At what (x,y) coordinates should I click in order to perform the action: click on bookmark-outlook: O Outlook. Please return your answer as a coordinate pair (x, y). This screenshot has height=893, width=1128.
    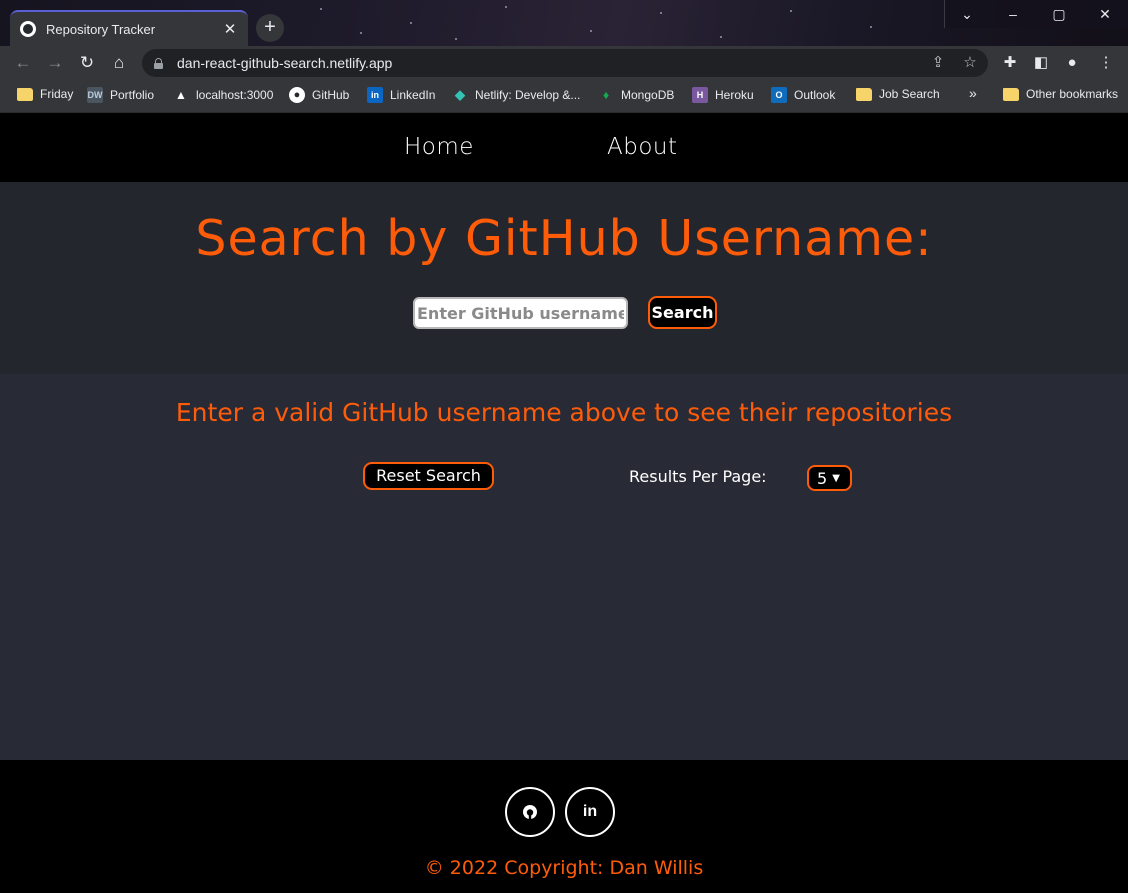
    Looking at the image, I should click on (803, 95).